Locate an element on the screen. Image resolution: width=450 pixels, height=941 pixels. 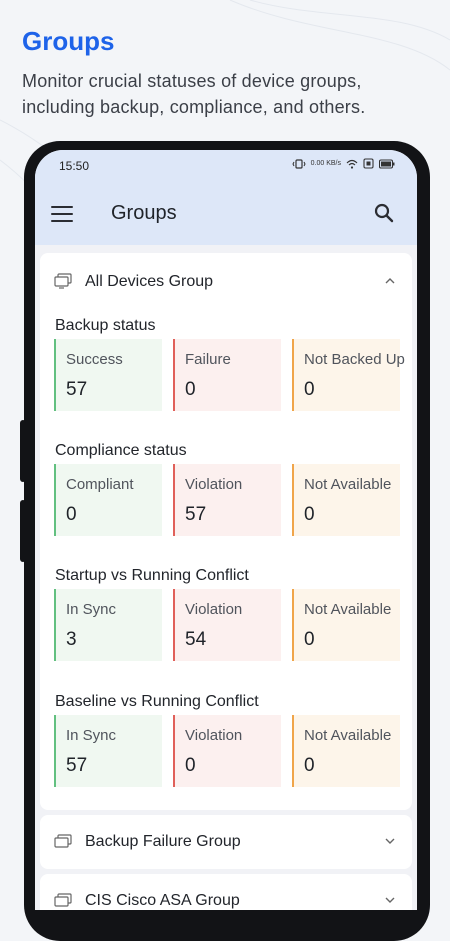
group-name: All Devices Group is located at coordinates (149, 281).